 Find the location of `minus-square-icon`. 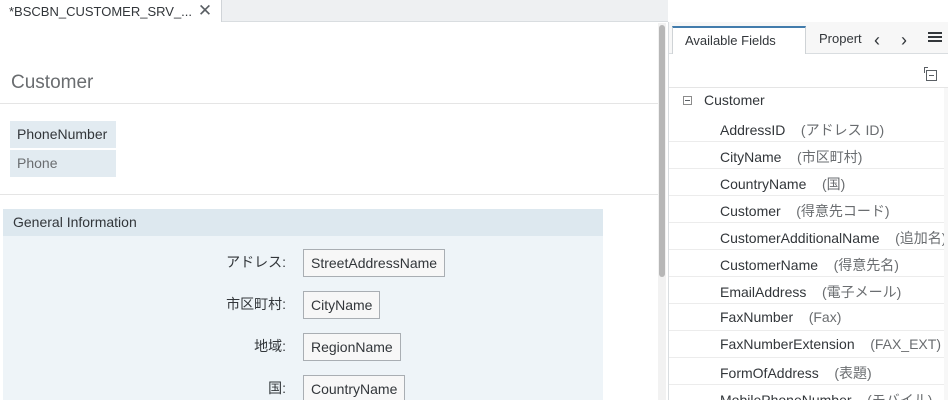

minus-square-icon is located at coordinates (687, 100).